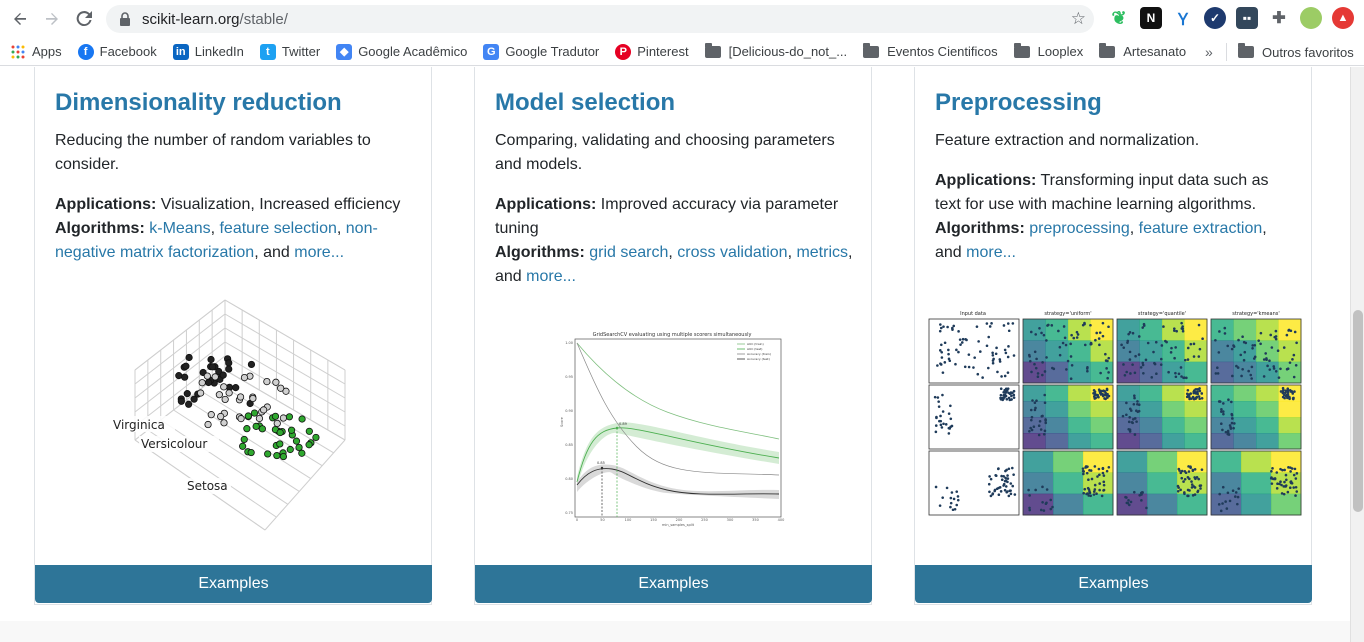 The image size is (1364, 642). I want to click on annotation-auc-best: 0.89, so click(623, 424).